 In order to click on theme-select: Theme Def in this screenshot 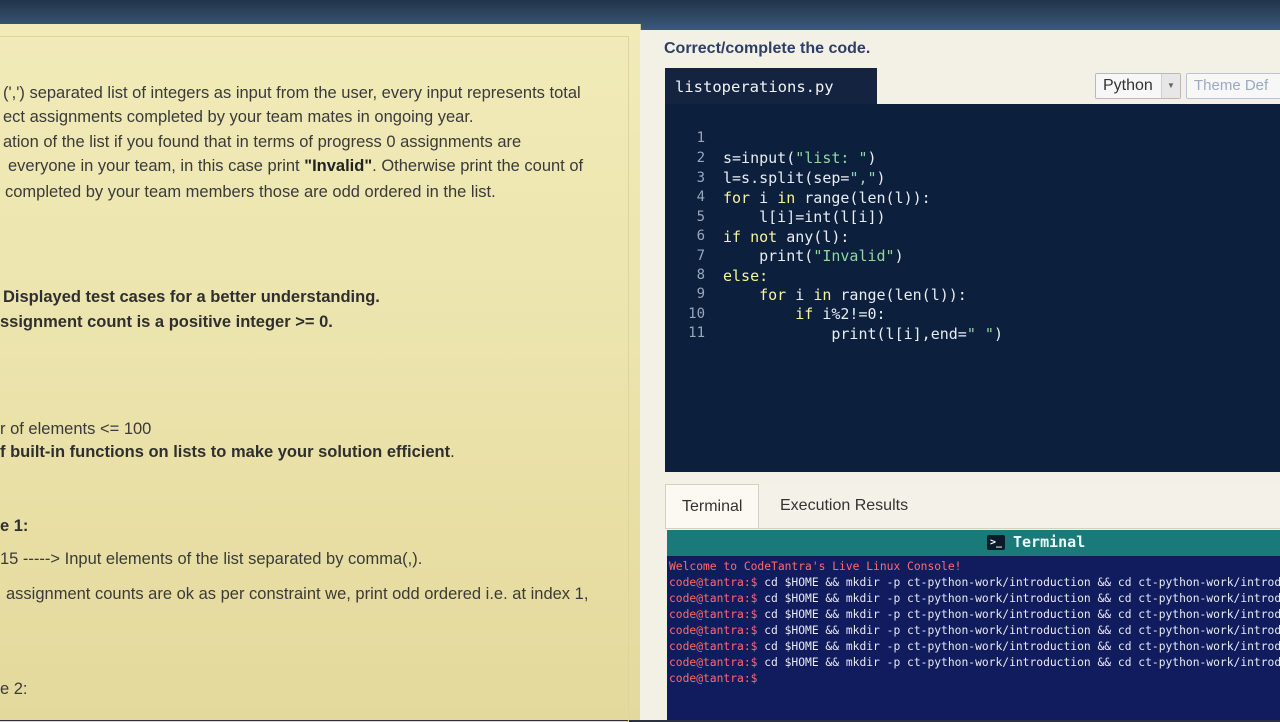, I will do `click(1233, 86)`.